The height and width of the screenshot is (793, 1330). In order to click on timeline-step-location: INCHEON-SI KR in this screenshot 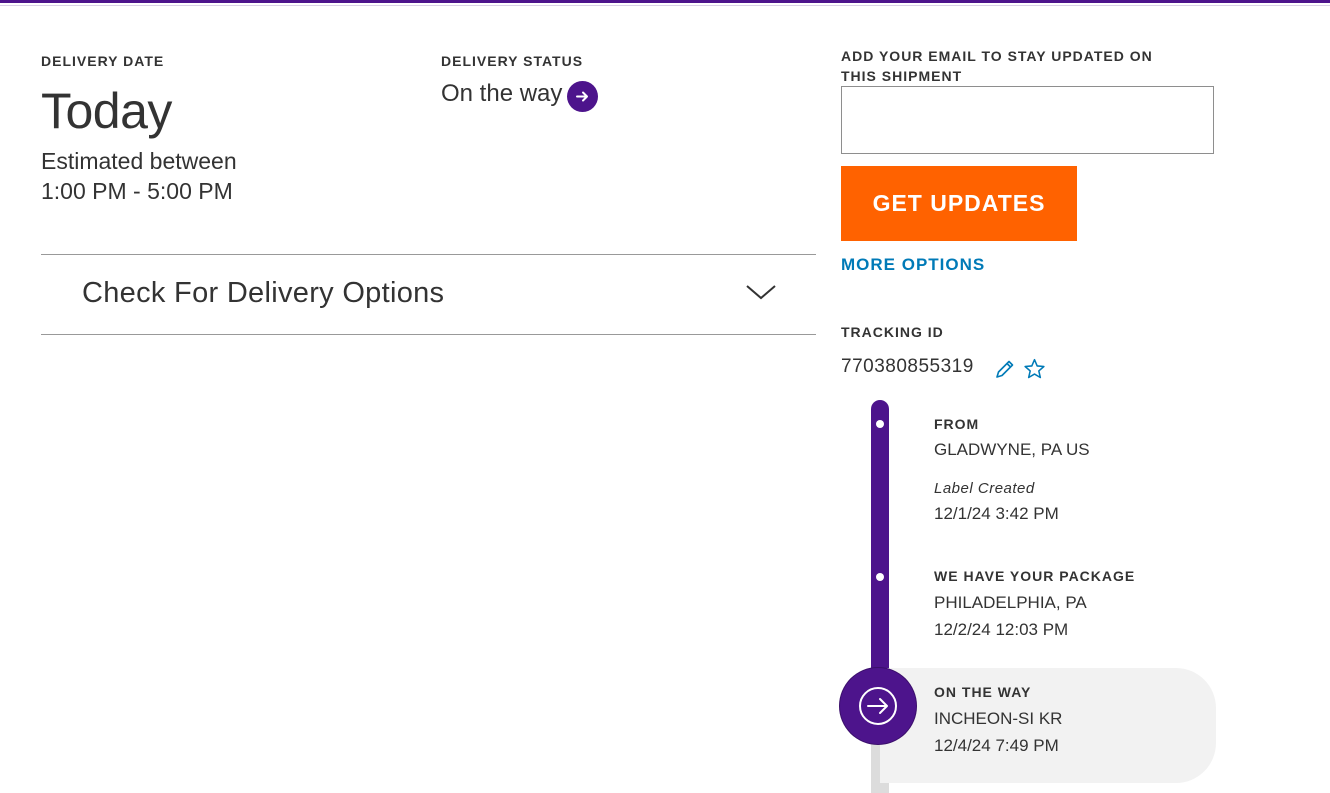, I will do `click(998, 718)`.